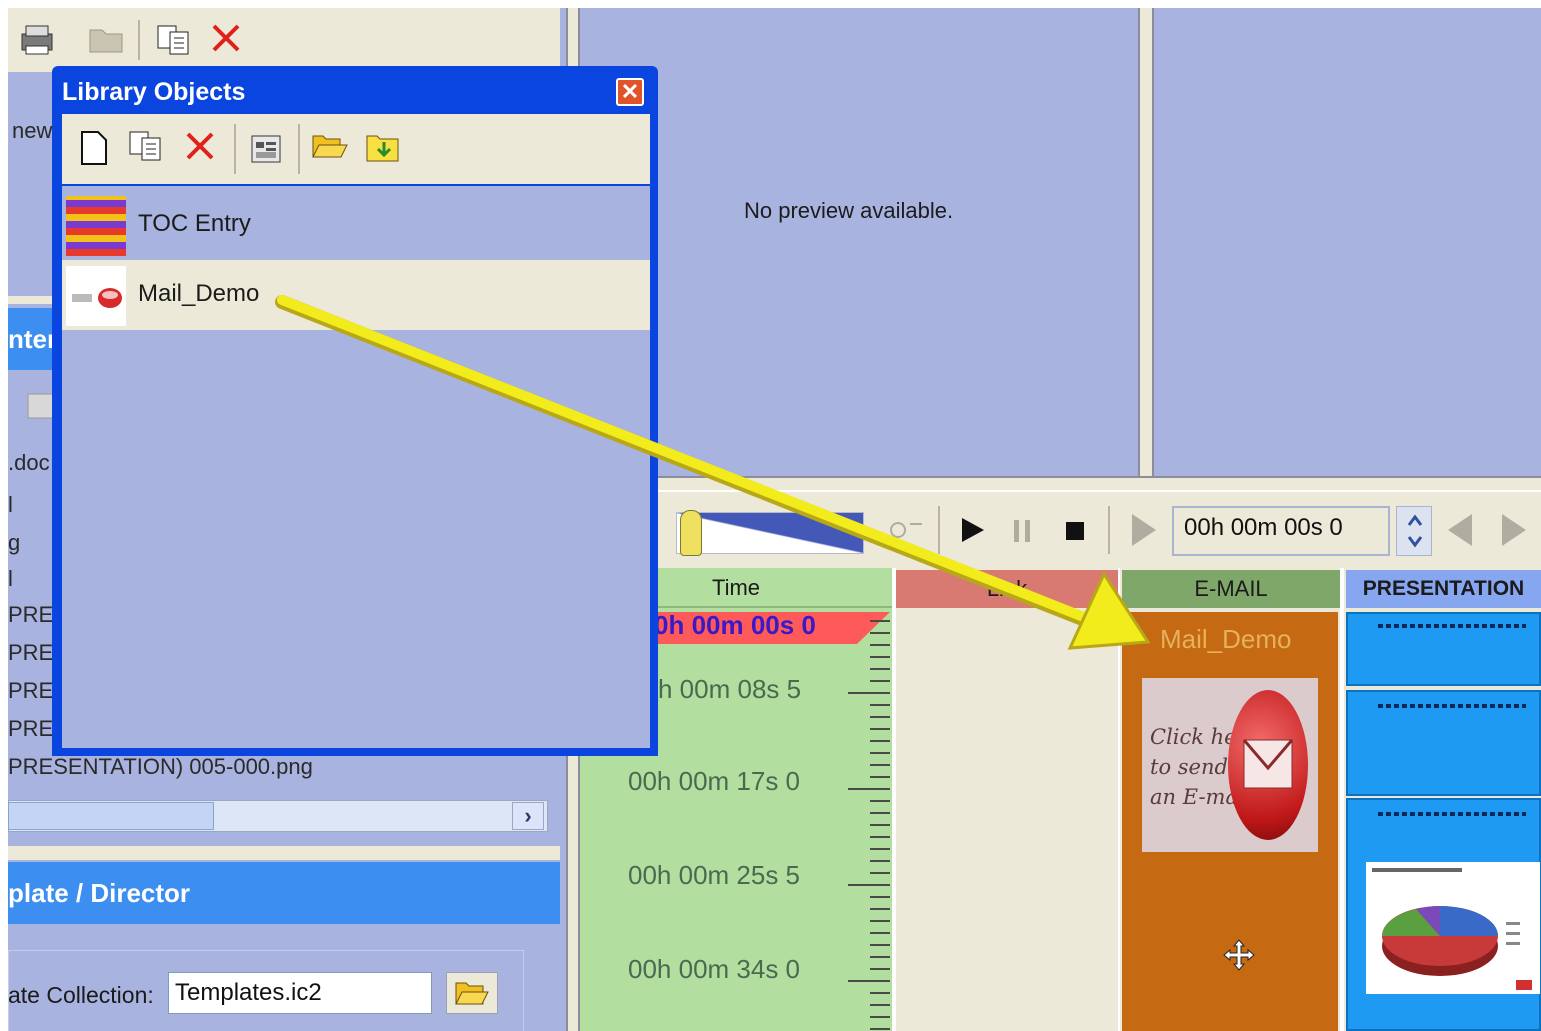 The height and width of the screenshot is (1031, 1541). What do you see at coordinates (96, 226) in the screenshot?
I see `toc-entry-icon` at bounding box center [96, 226].